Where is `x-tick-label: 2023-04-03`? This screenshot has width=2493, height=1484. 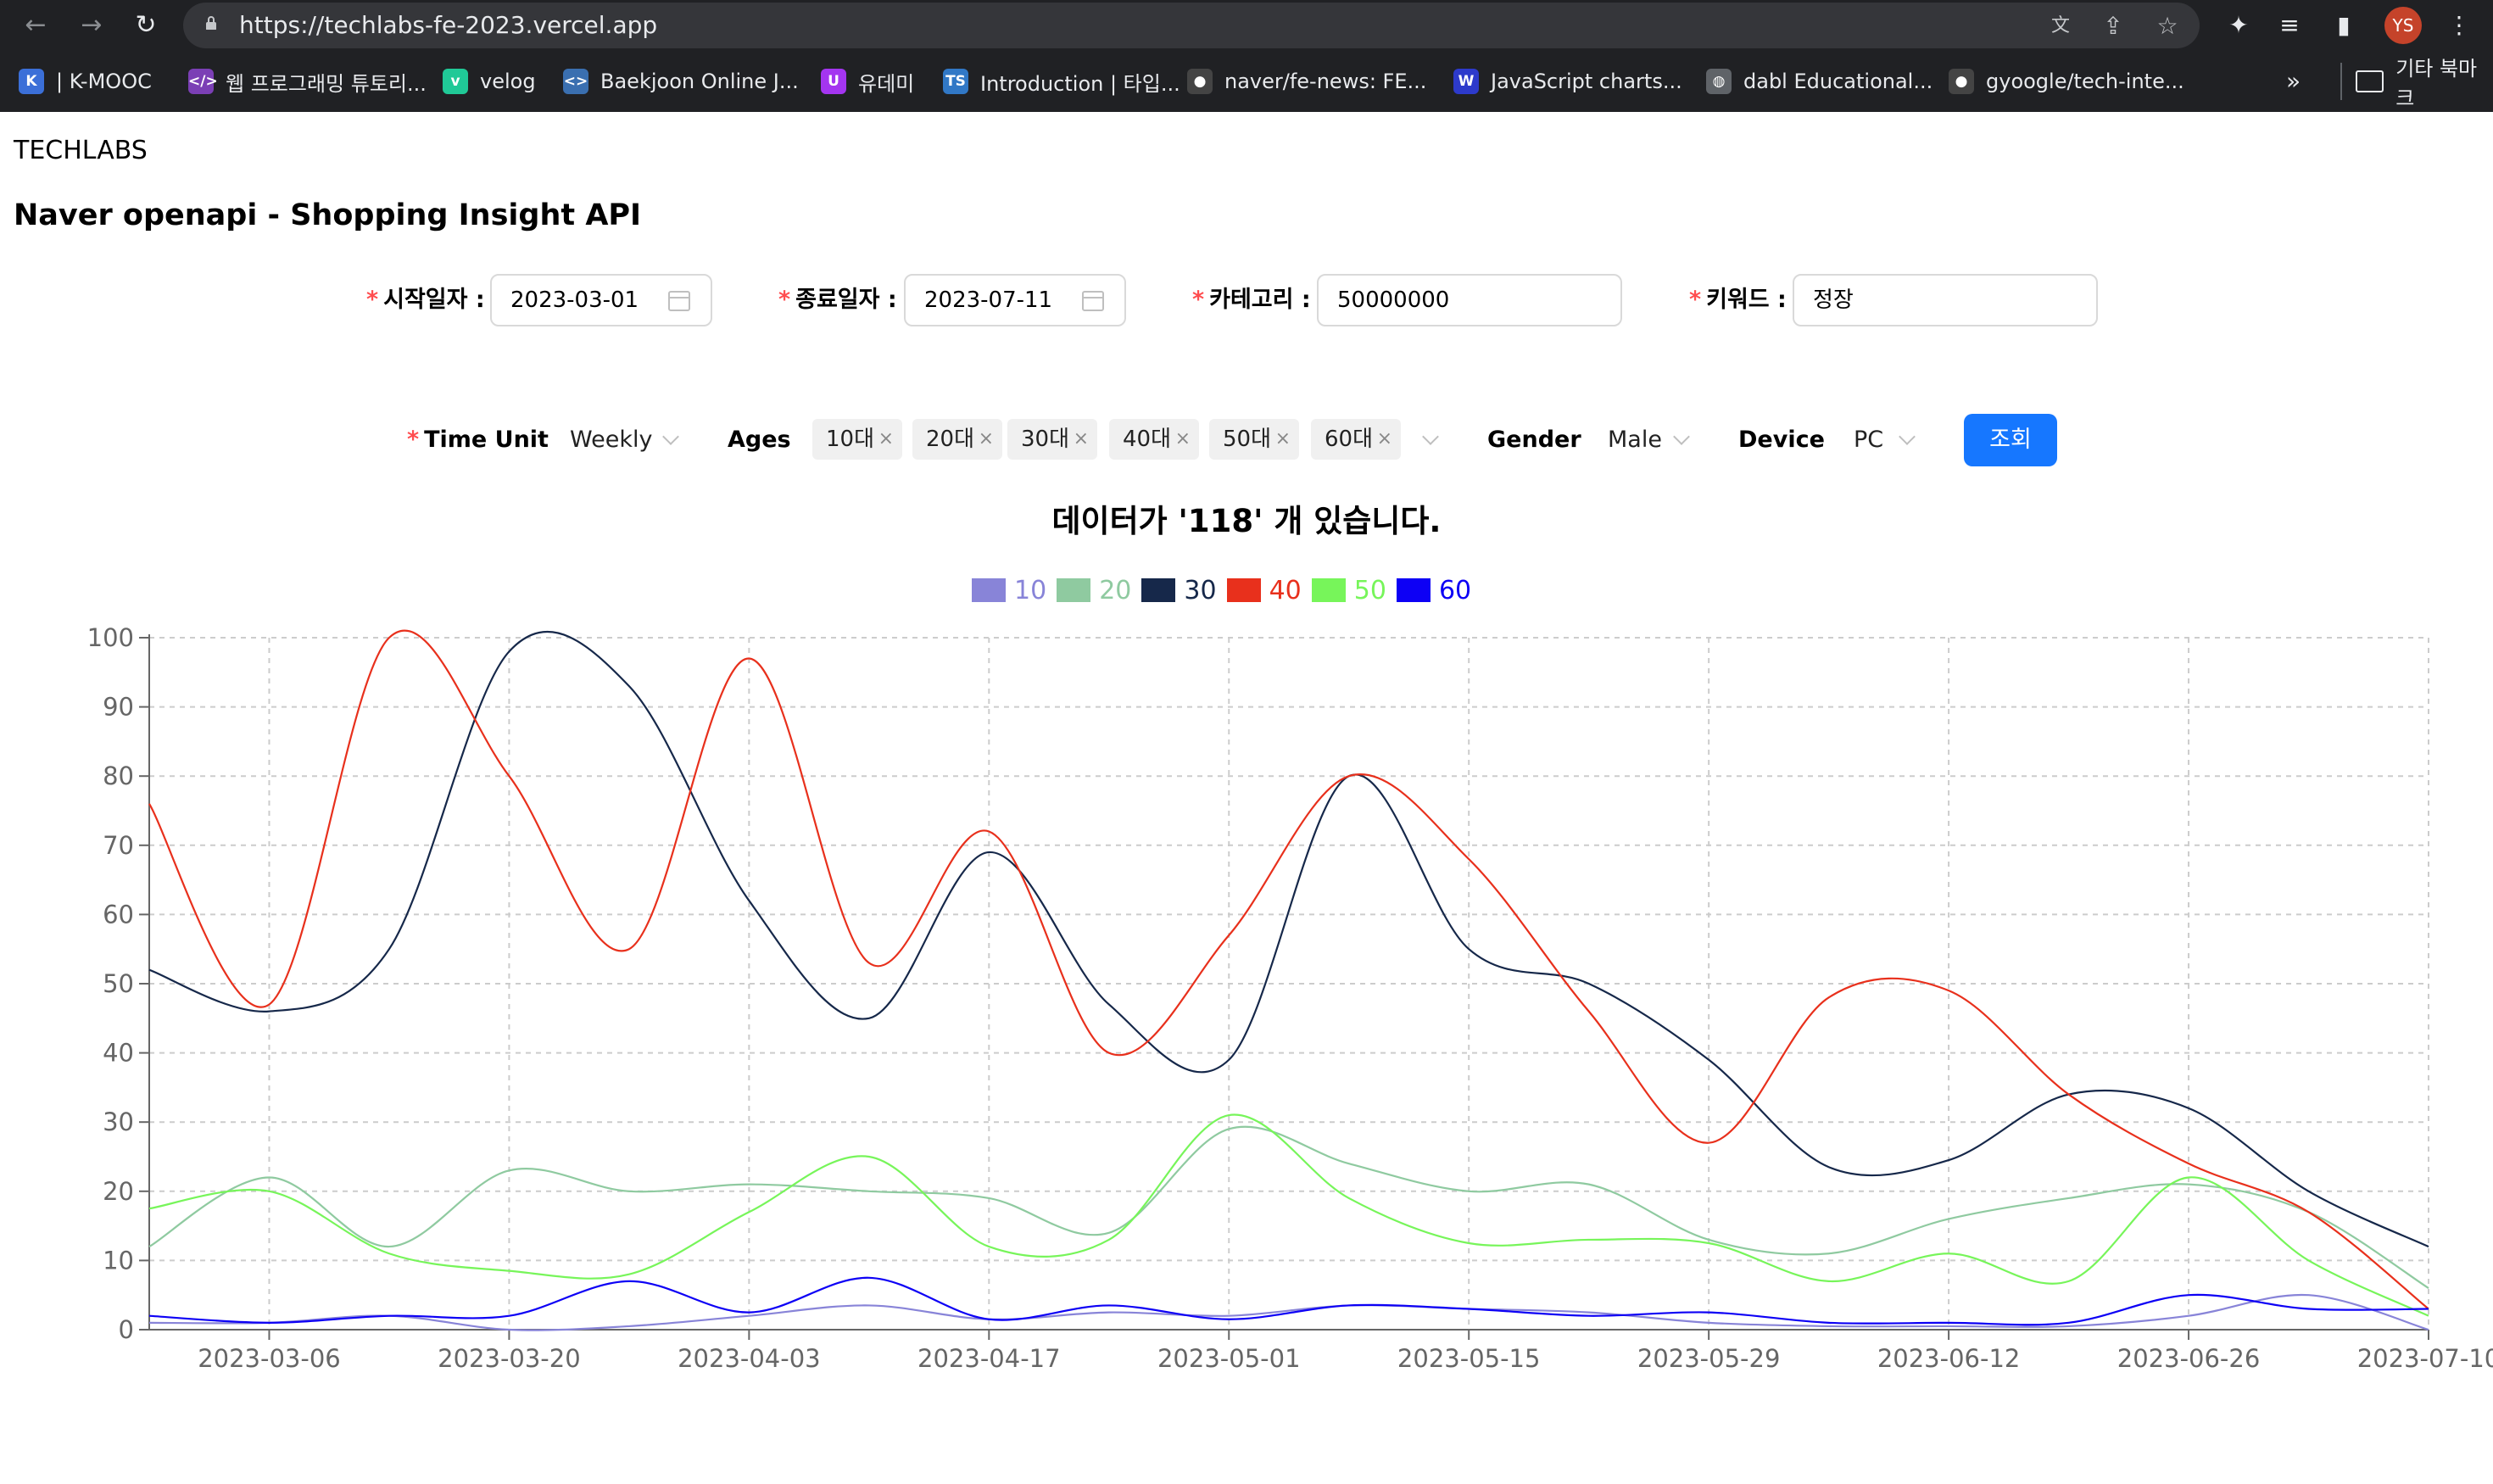
x-tick-label: 2023-04-03 is located at coordinates (749, 1358).